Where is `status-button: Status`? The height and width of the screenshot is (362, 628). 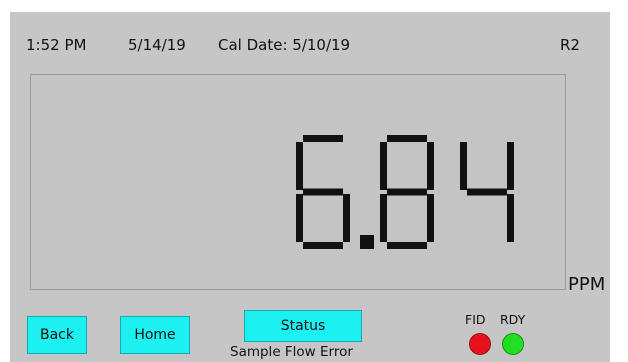 status-button: Status is located at coordinates (303, 326).